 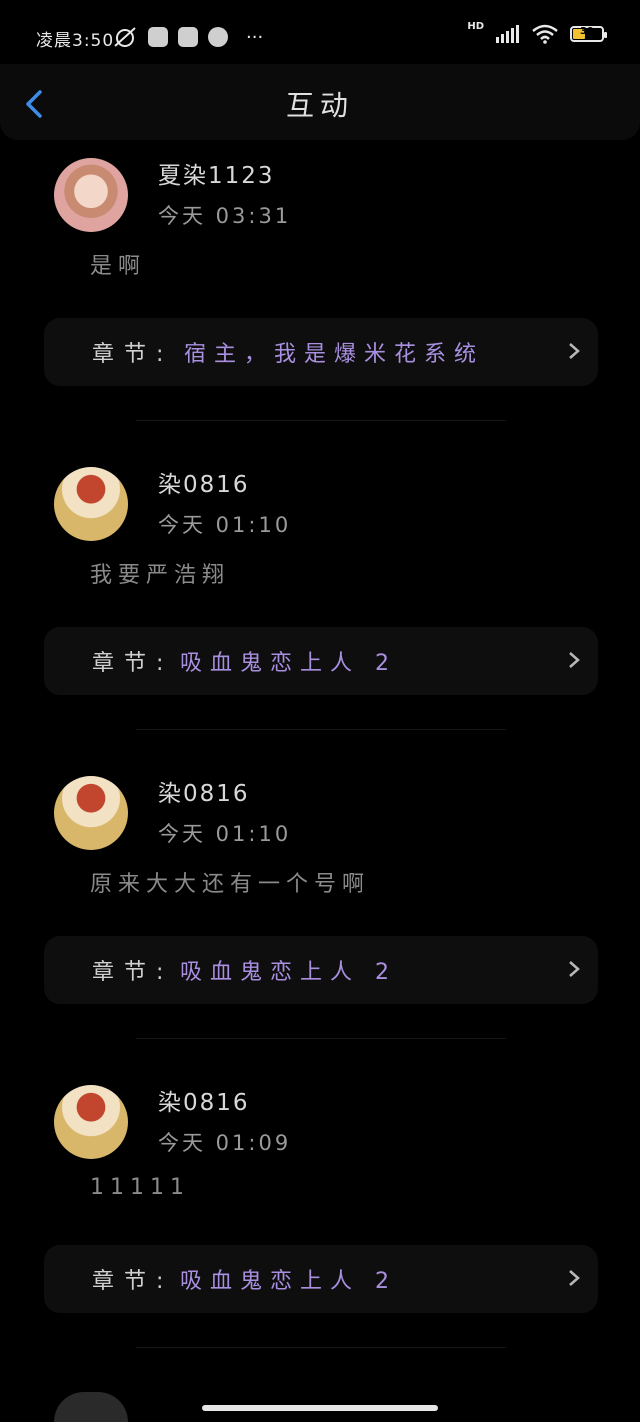 I want to click on status-bar: 凌晨3:50 ··· HD 39, so click(x=320, y=36).